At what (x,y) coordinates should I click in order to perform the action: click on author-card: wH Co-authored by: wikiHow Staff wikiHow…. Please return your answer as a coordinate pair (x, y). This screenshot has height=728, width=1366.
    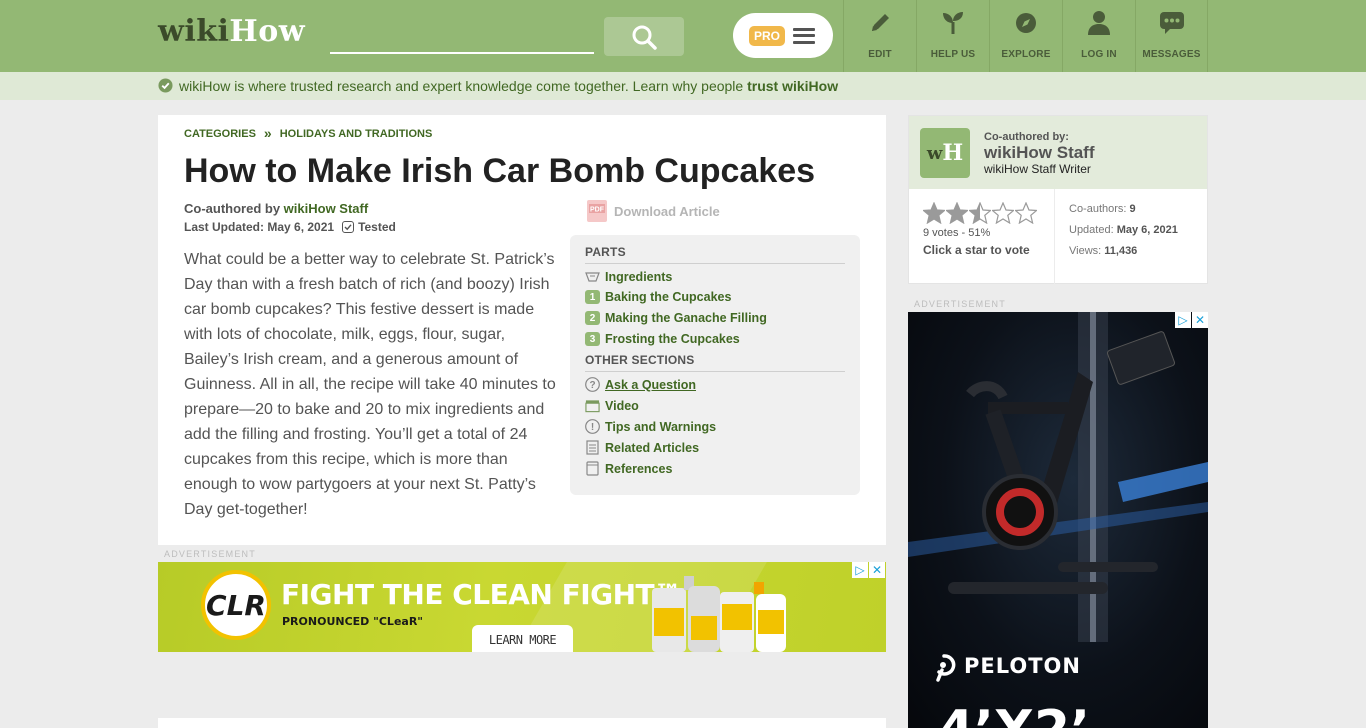
    Looking at the image, I should click on (1058, 199).